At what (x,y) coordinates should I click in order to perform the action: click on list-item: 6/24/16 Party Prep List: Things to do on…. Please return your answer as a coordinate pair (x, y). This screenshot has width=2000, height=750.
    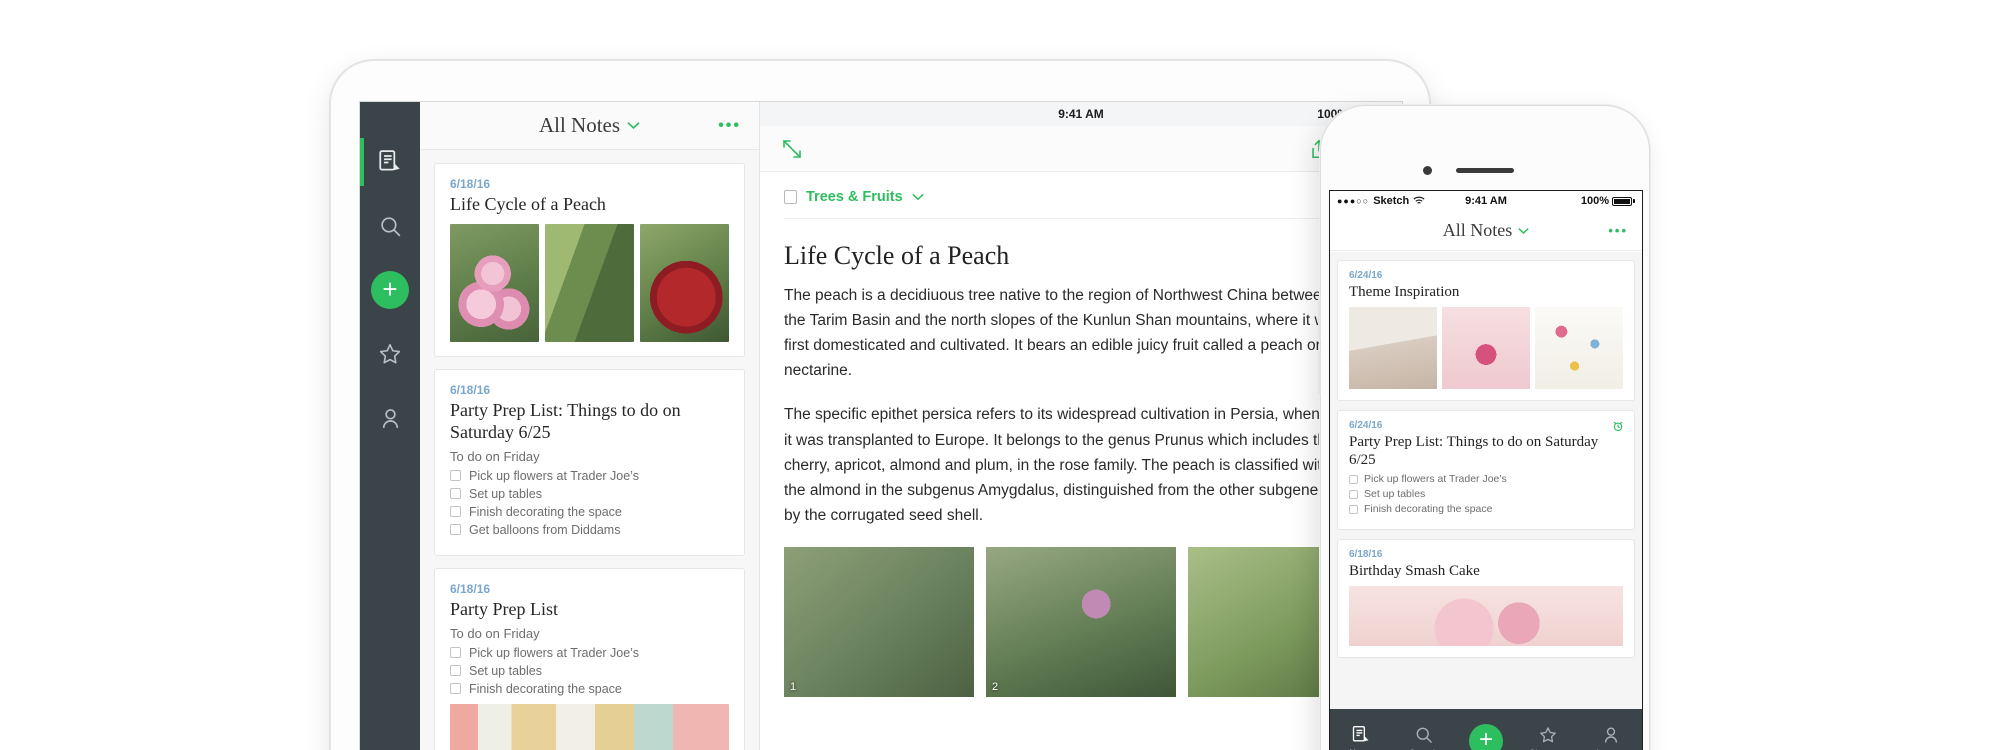
    Looking at the image, I should click on (1486, 470).